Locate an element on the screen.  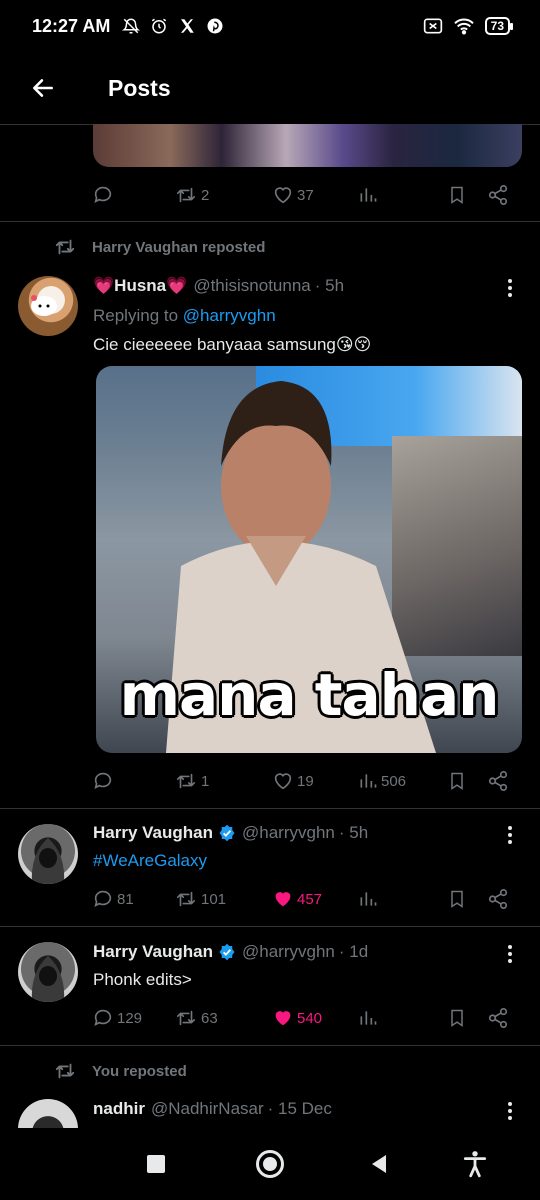
user-handle: @thisisnotunna is located at coordinates (251, 286).